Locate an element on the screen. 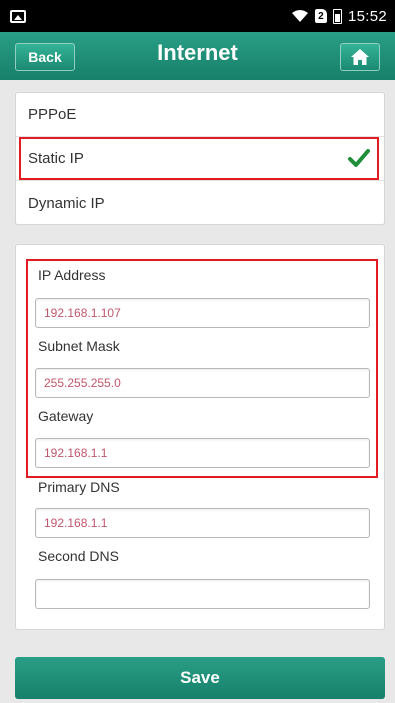 The width and height of the screenshot is (395, 703). wifi-icon is located at coordinates (299, 16).